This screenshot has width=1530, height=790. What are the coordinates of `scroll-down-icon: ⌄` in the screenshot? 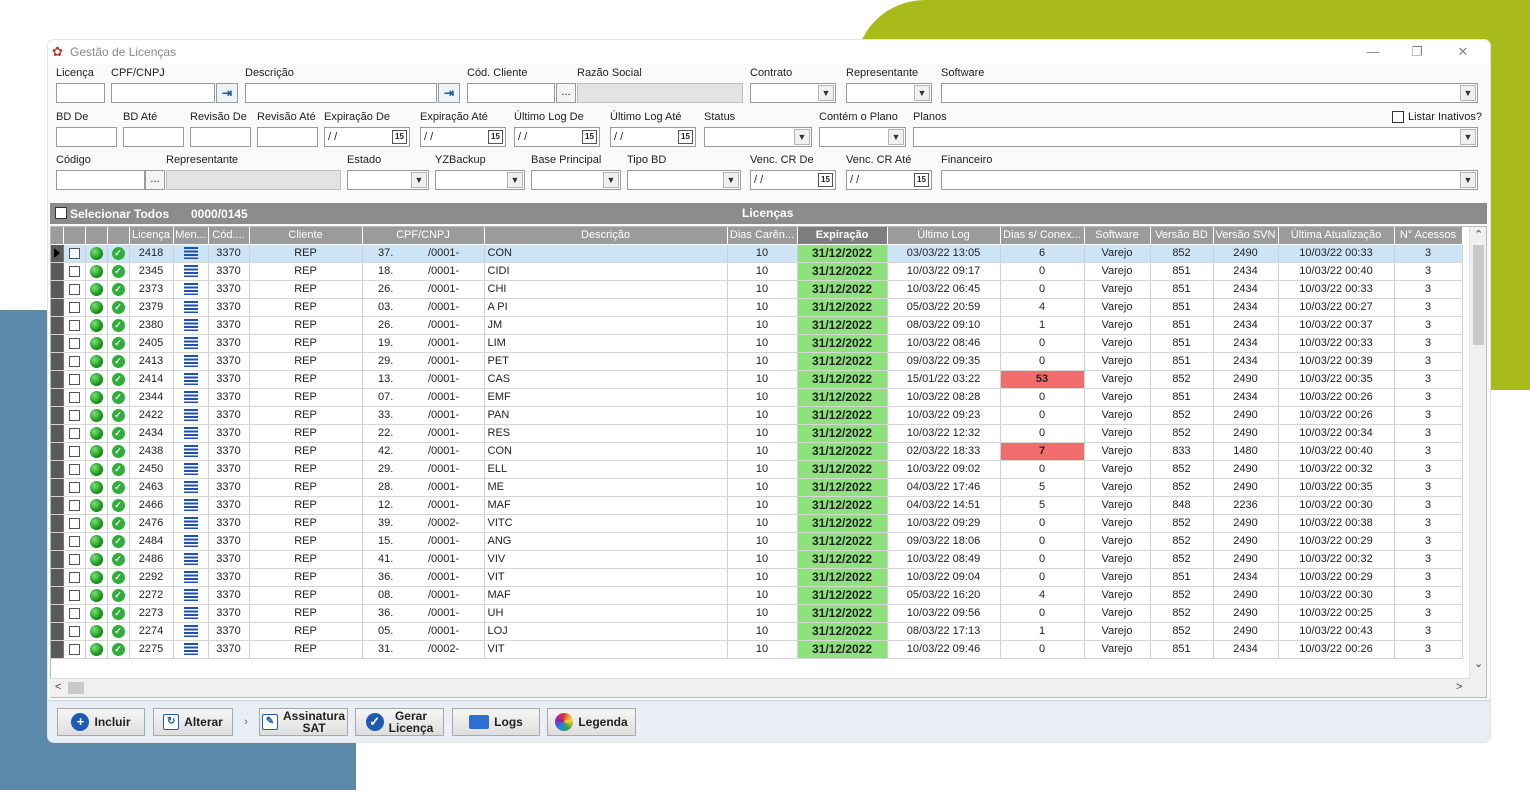 It's located at (1478, 663).